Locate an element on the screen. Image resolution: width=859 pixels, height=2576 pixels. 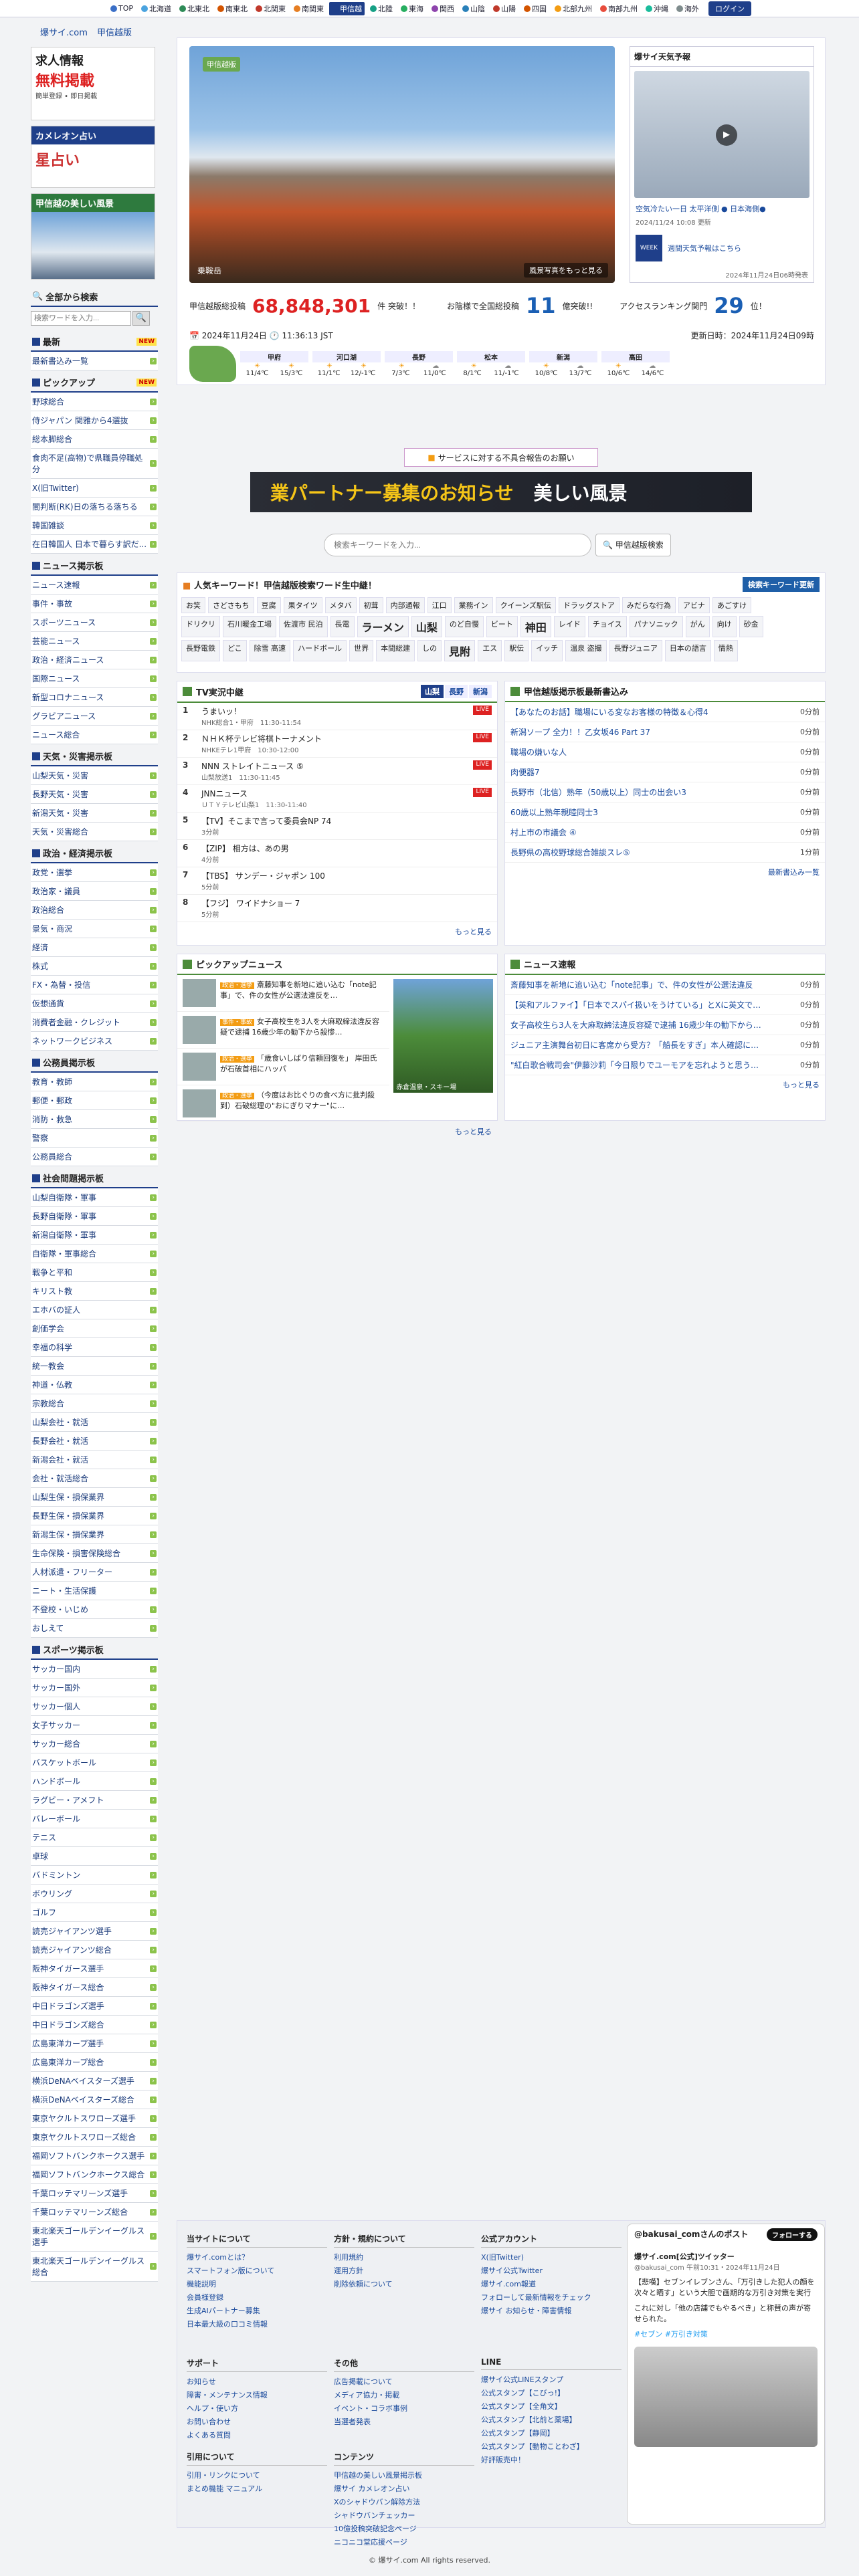
footer-link: 爆サイ公式Twitter is located at coordinates (551, 2270).